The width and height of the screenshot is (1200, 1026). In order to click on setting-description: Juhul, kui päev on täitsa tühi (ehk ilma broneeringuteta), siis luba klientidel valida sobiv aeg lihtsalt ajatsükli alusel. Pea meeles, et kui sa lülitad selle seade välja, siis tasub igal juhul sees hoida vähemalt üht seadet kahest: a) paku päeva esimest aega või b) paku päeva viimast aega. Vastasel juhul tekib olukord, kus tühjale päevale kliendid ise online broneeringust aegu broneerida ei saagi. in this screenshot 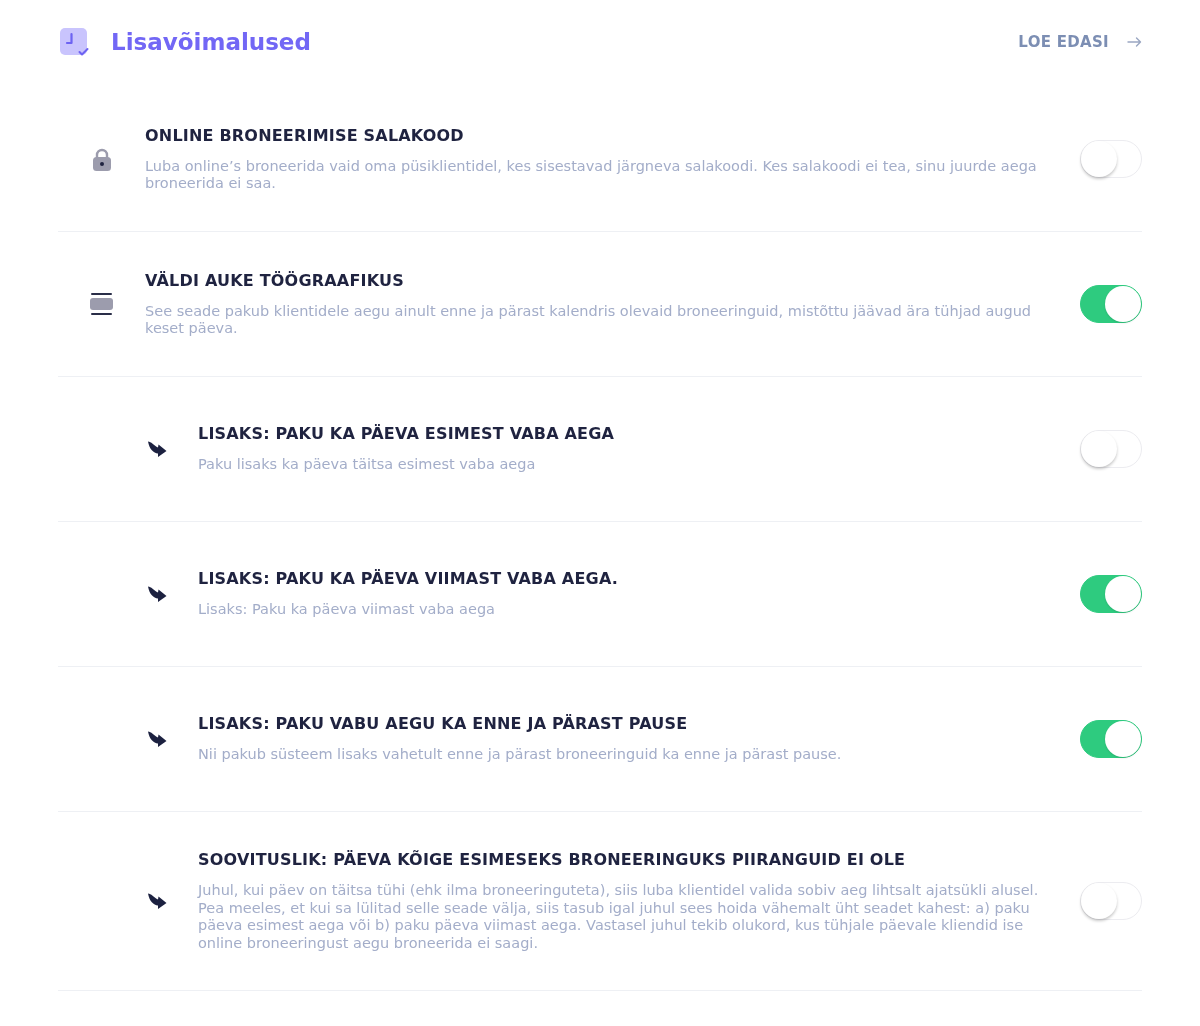, I will do `click(619, 917)`.